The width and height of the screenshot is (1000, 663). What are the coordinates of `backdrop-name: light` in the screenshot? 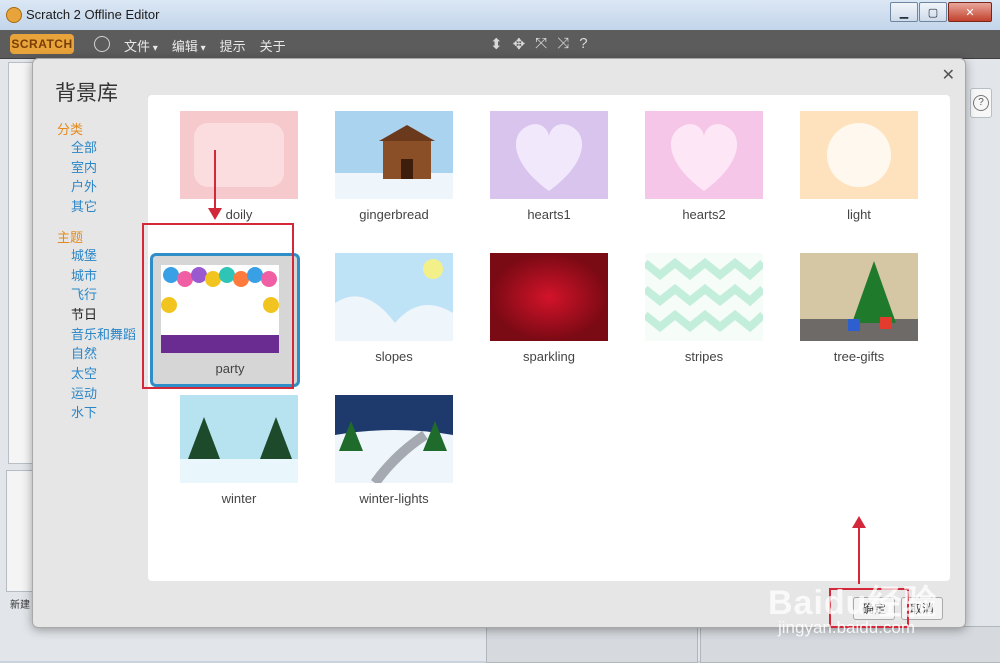 It's located at (859, 214).